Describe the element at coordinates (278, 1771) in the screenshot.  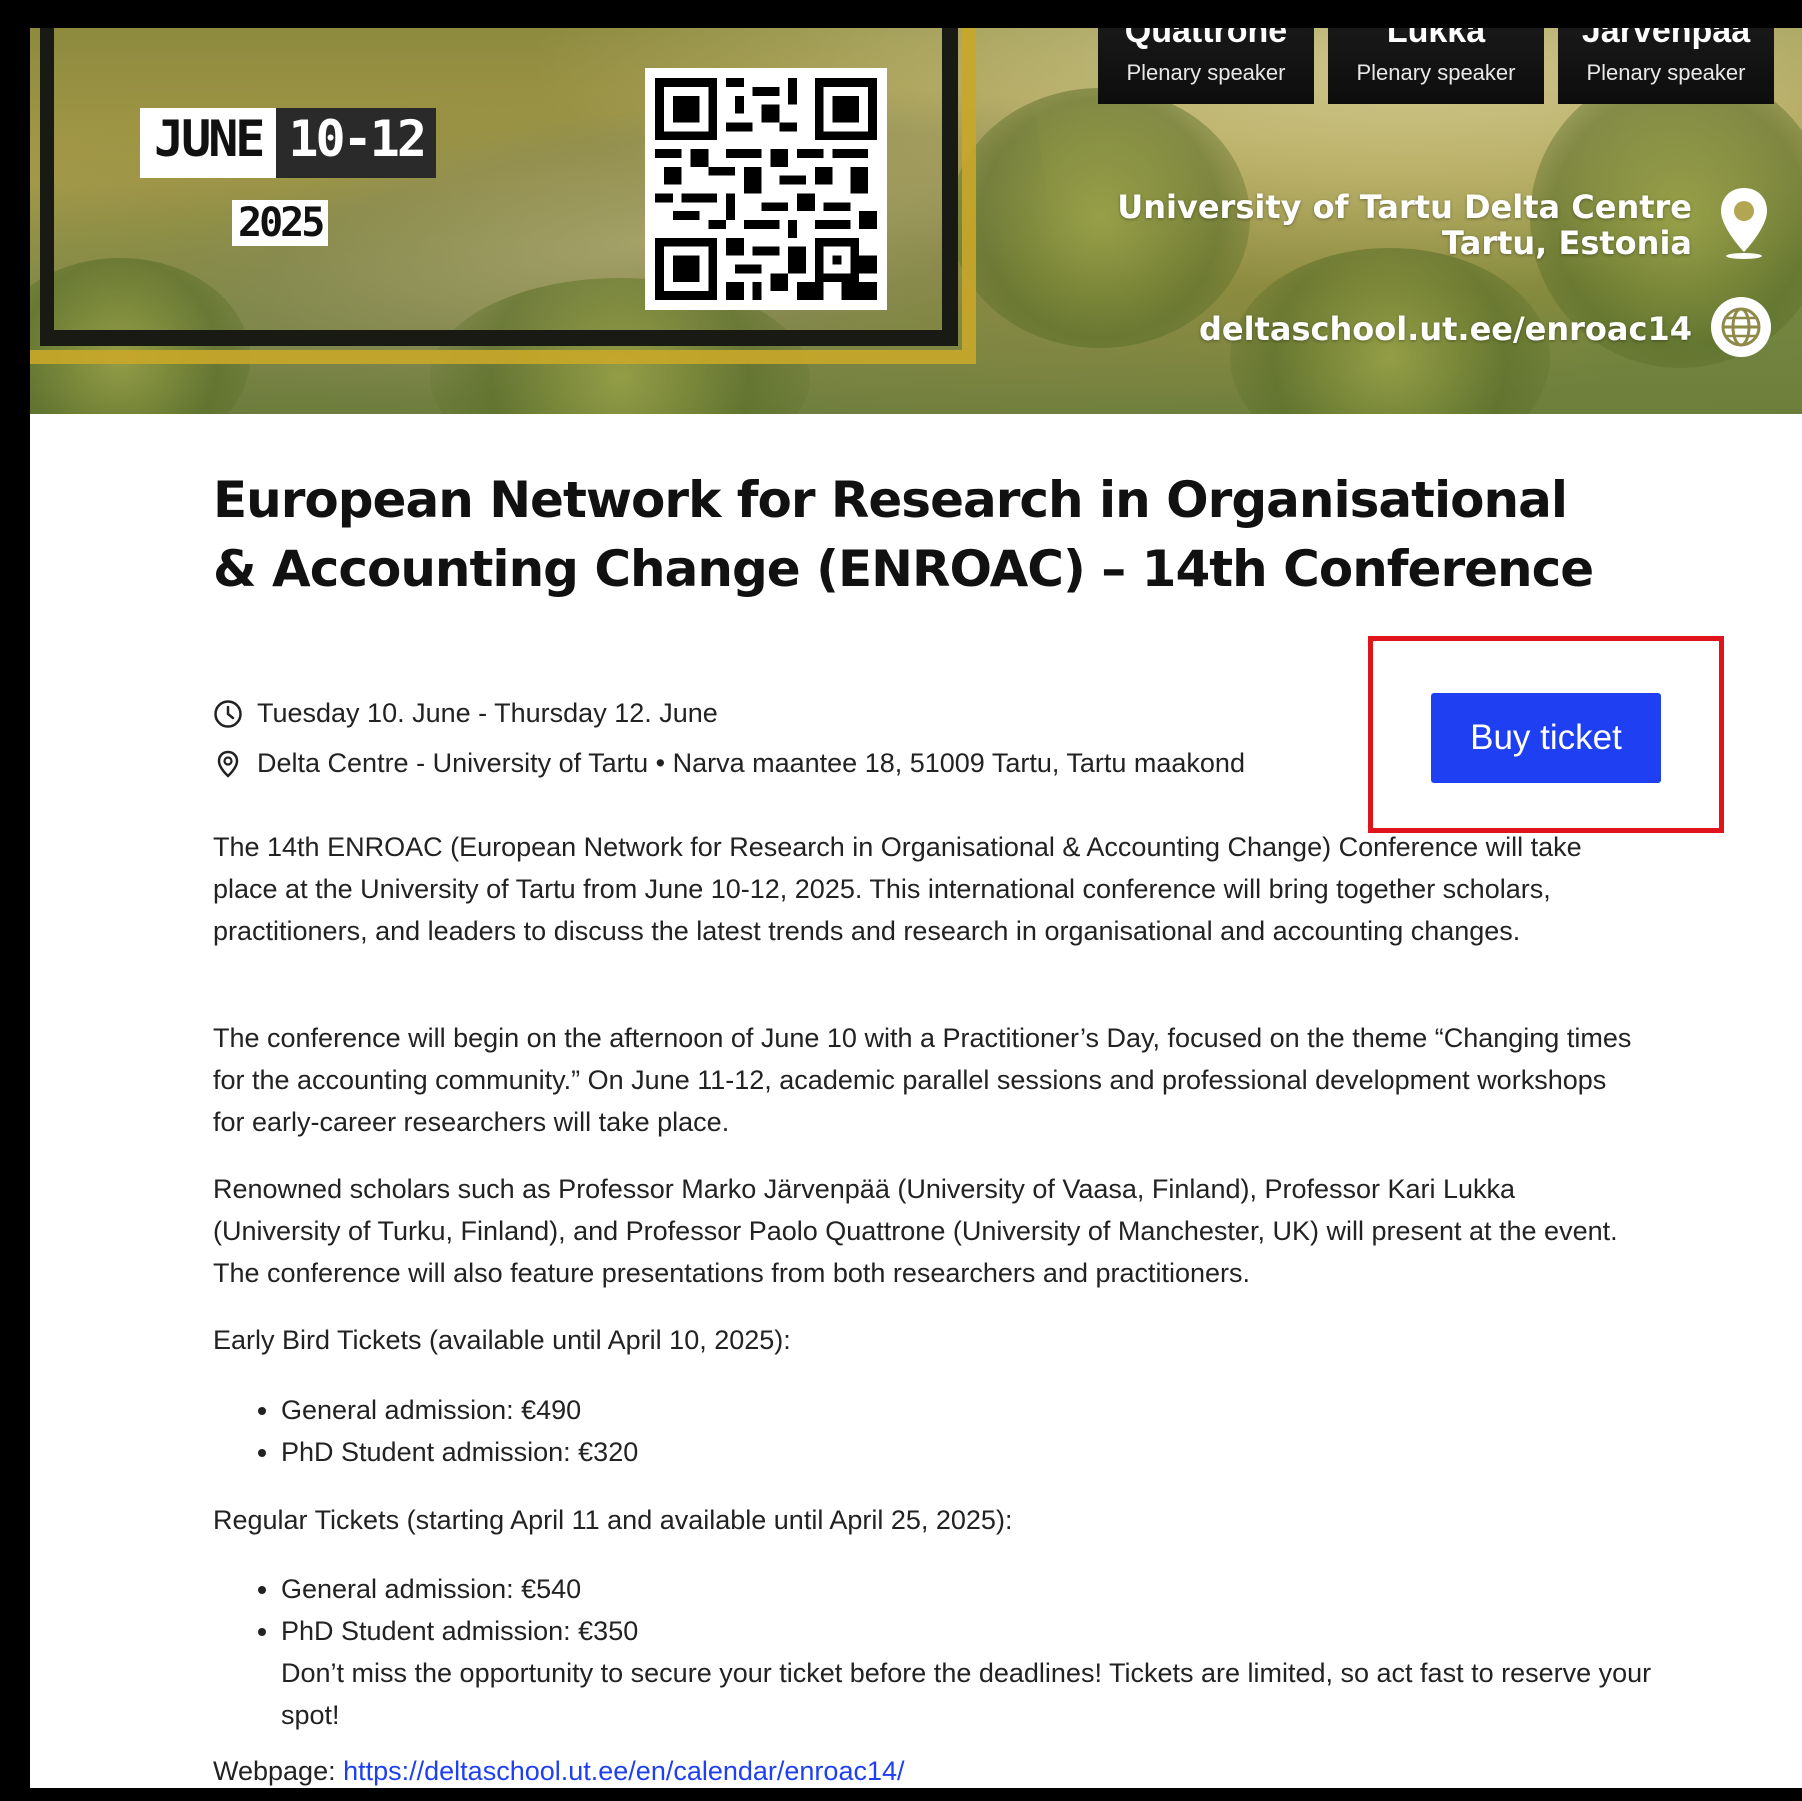
I see `webpage-label: Webpage:` at that location.